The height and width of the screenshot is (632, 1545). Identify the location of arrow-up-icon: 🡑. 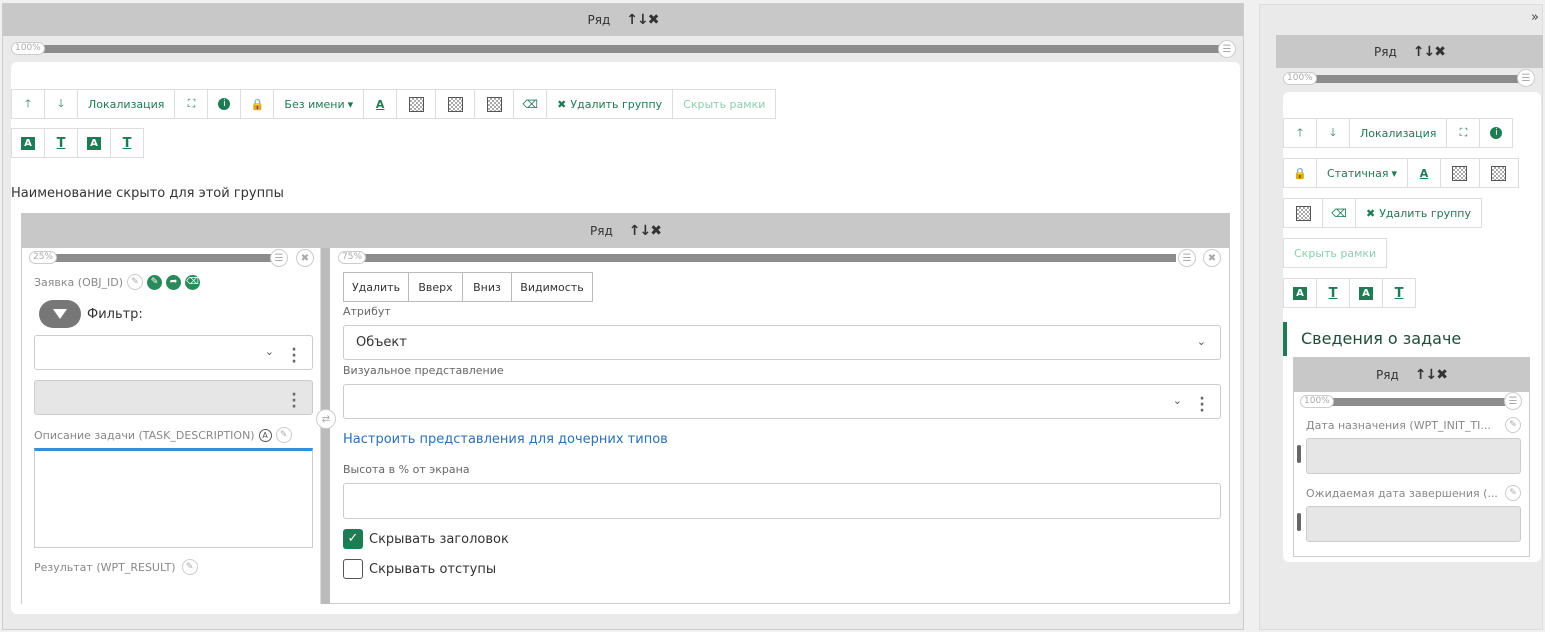
(28, 103).